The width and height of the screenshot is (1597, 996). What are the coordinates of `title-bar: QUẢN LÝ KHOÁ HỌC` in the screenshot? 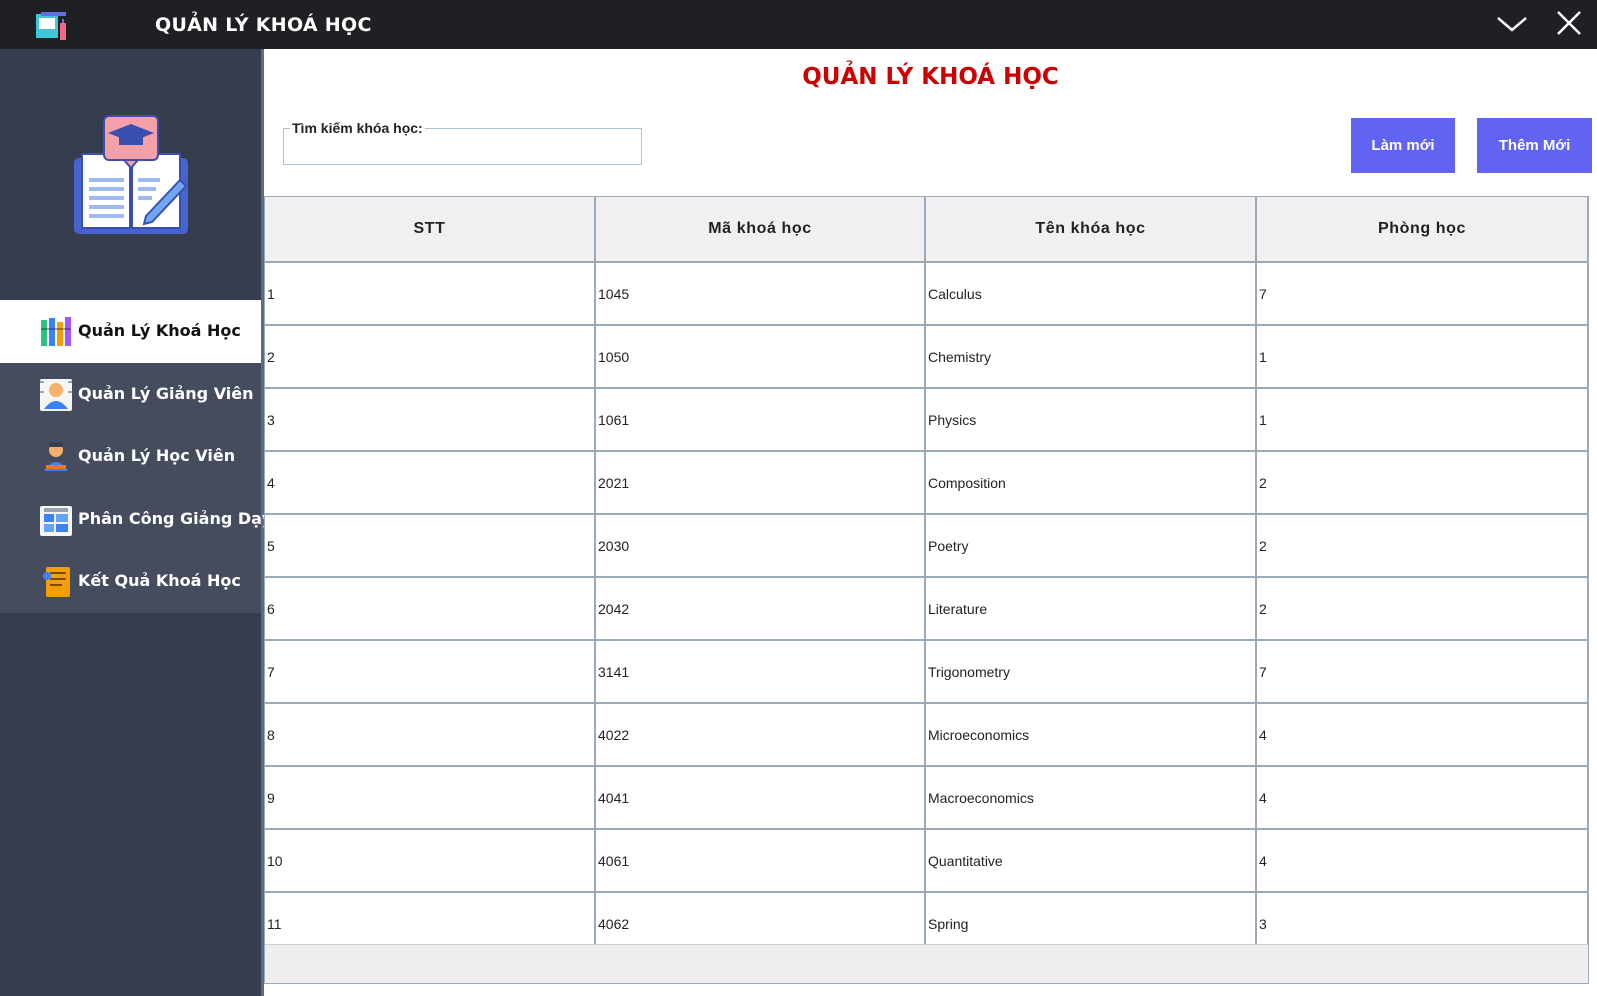 It's located at (798, 24).